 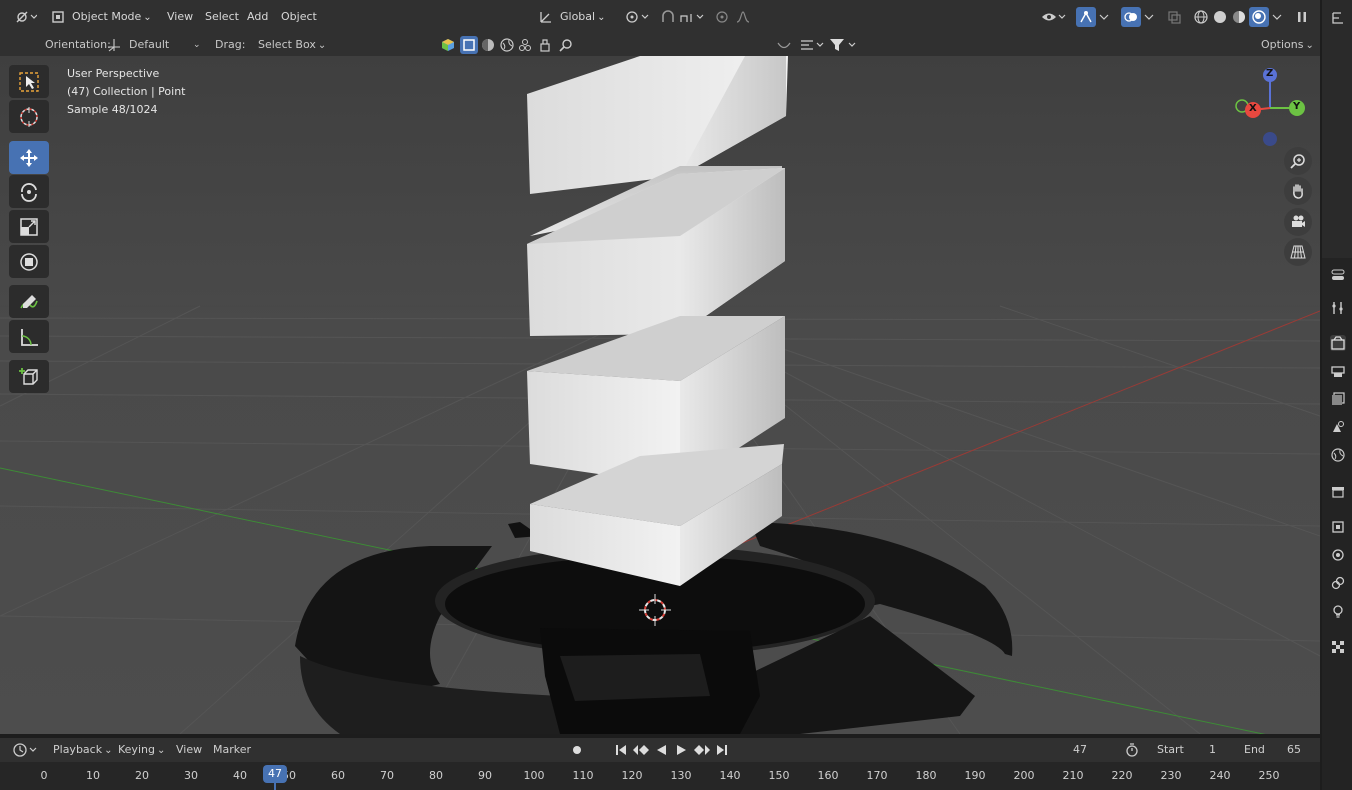 I want to click on transform-tool-icon, so click(x=29, y=261).